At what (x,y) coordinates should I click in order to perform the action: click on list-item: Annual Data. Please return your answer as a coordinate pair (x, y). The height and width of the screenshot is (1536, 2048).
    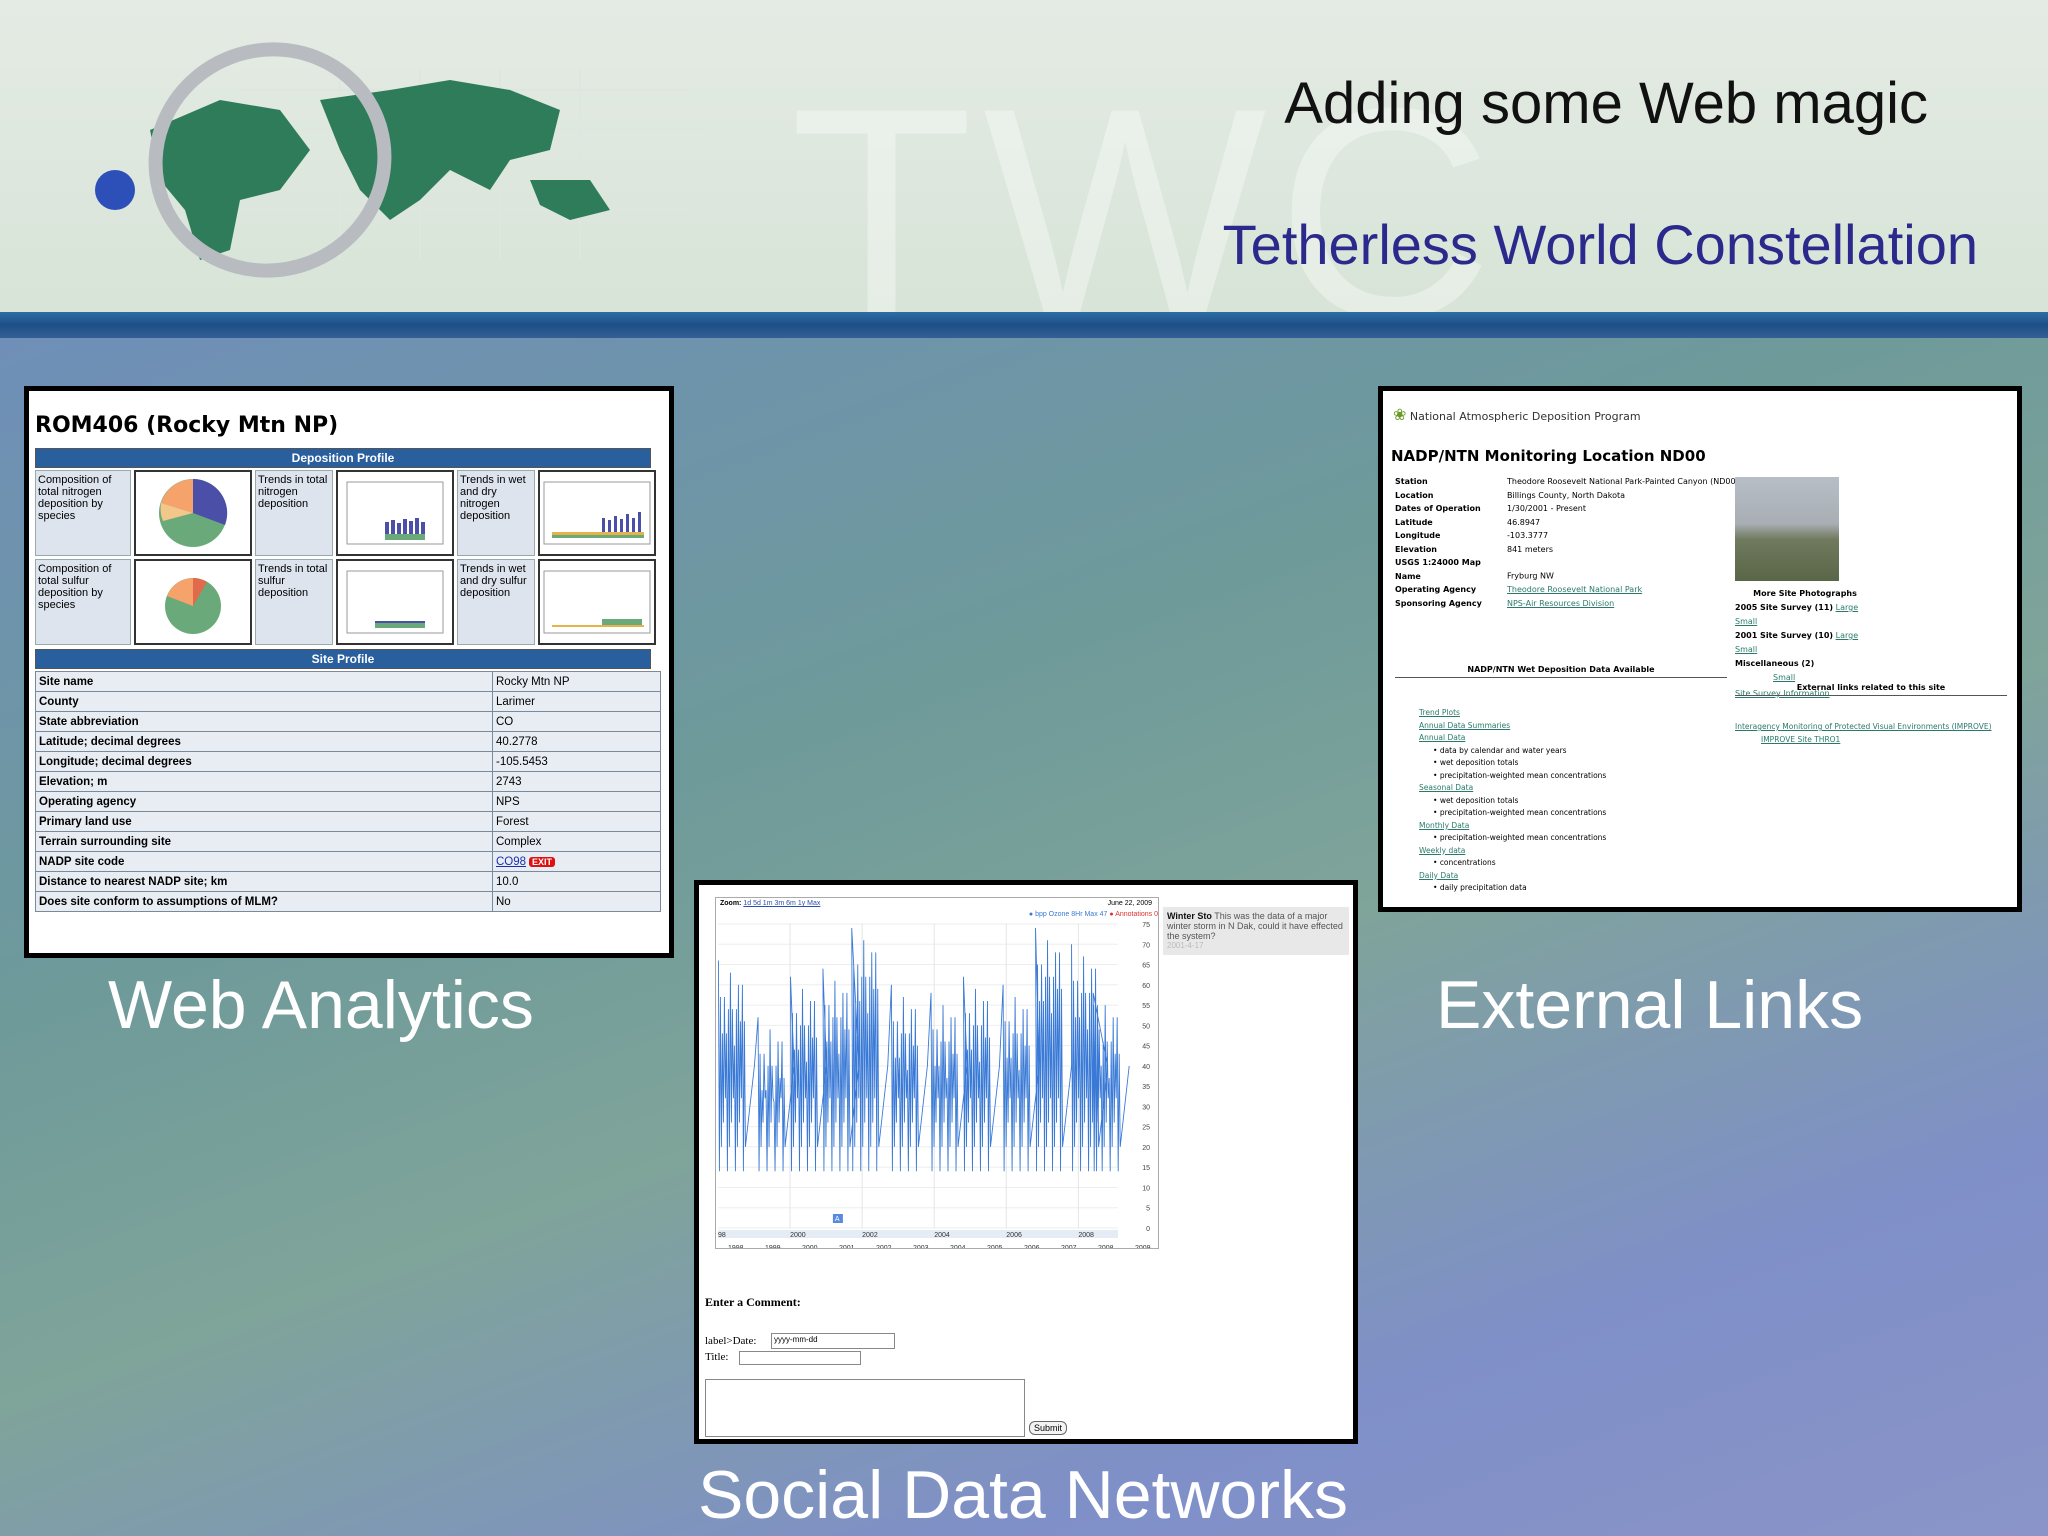
    Looking at the image, I should click on (1512, 738).